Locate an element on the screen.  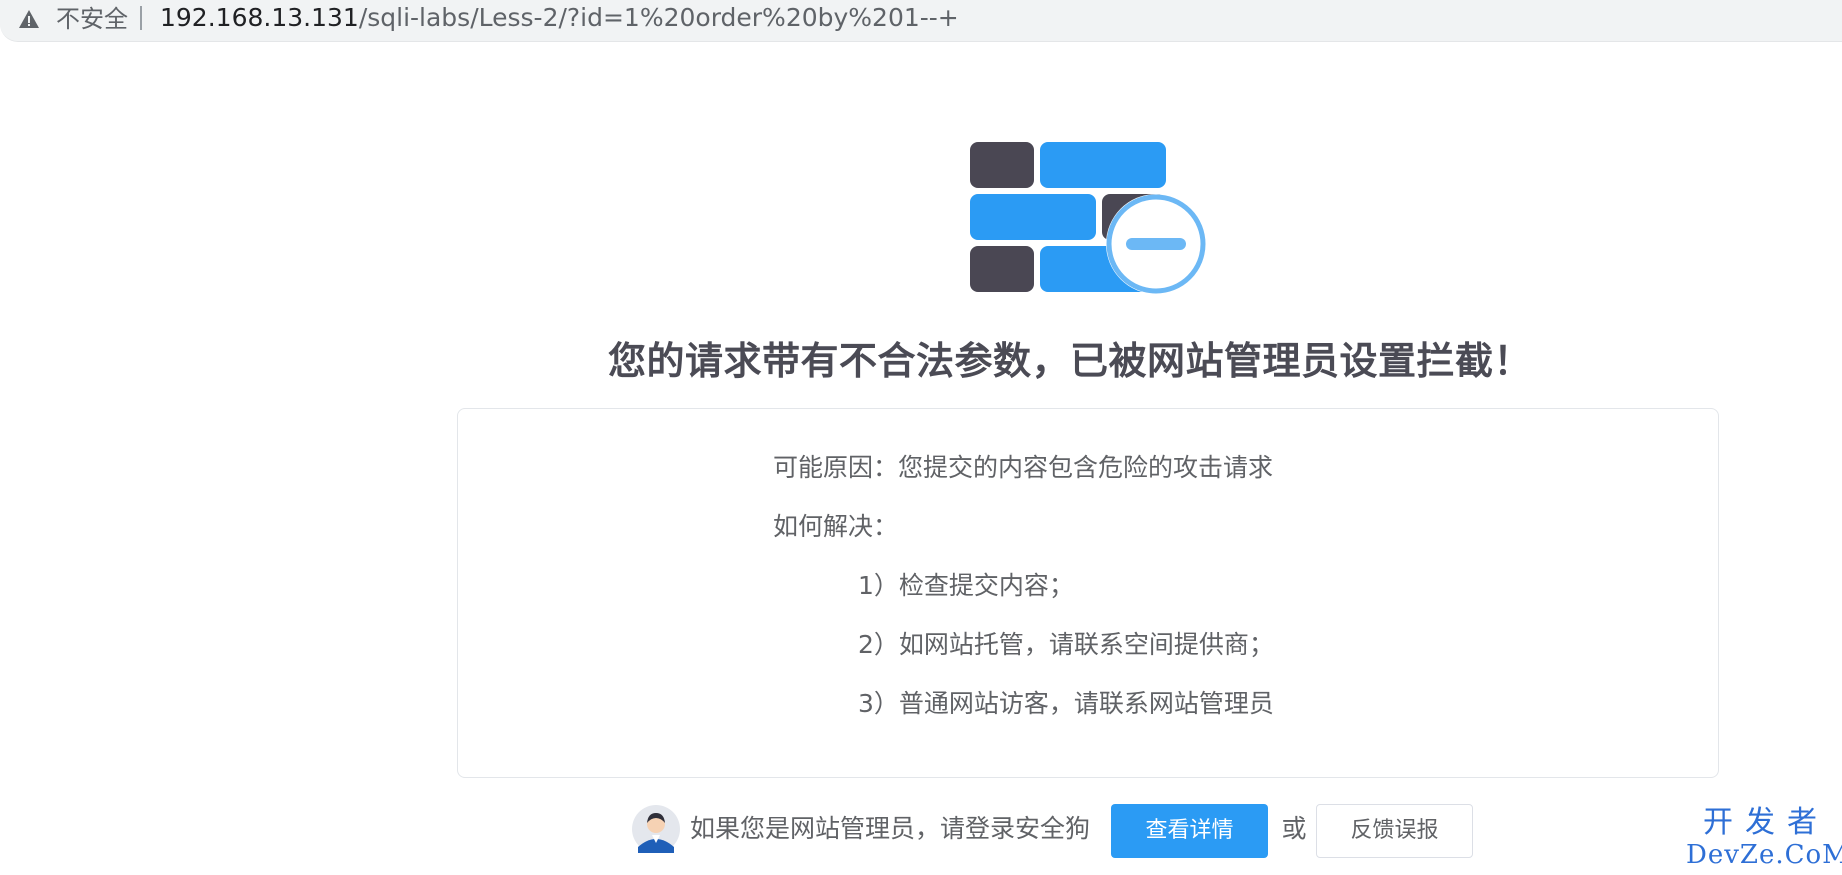
solution-step: 2）如网站托管，请联系空间提供商； is located at coordinates (1066, 644).